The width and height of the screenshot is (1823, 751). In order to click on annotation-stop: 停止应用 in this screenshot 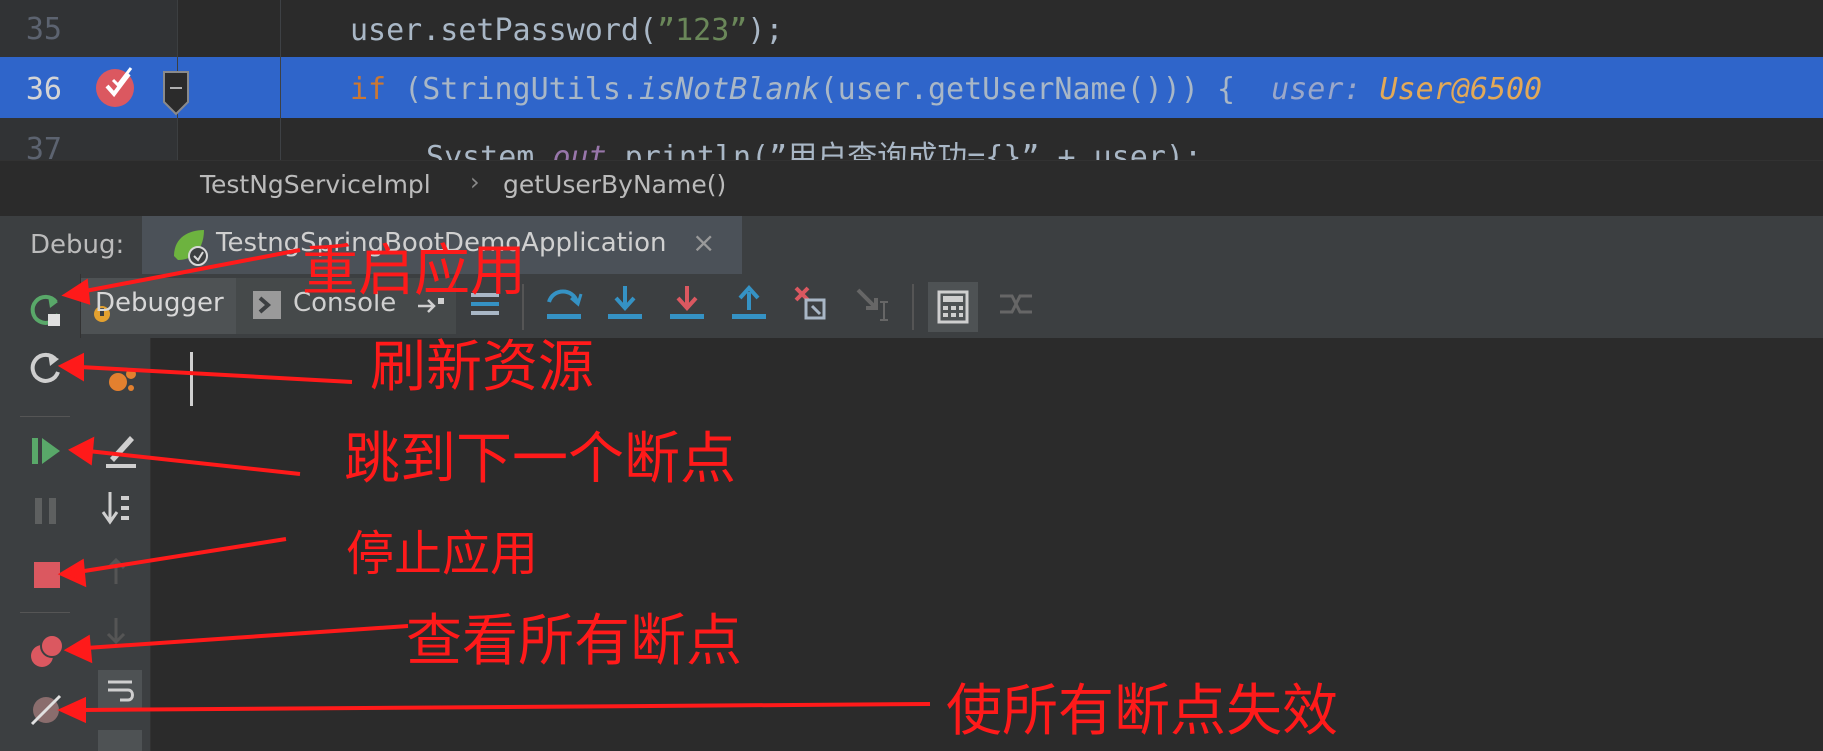, I will do `click(442, 554)`.